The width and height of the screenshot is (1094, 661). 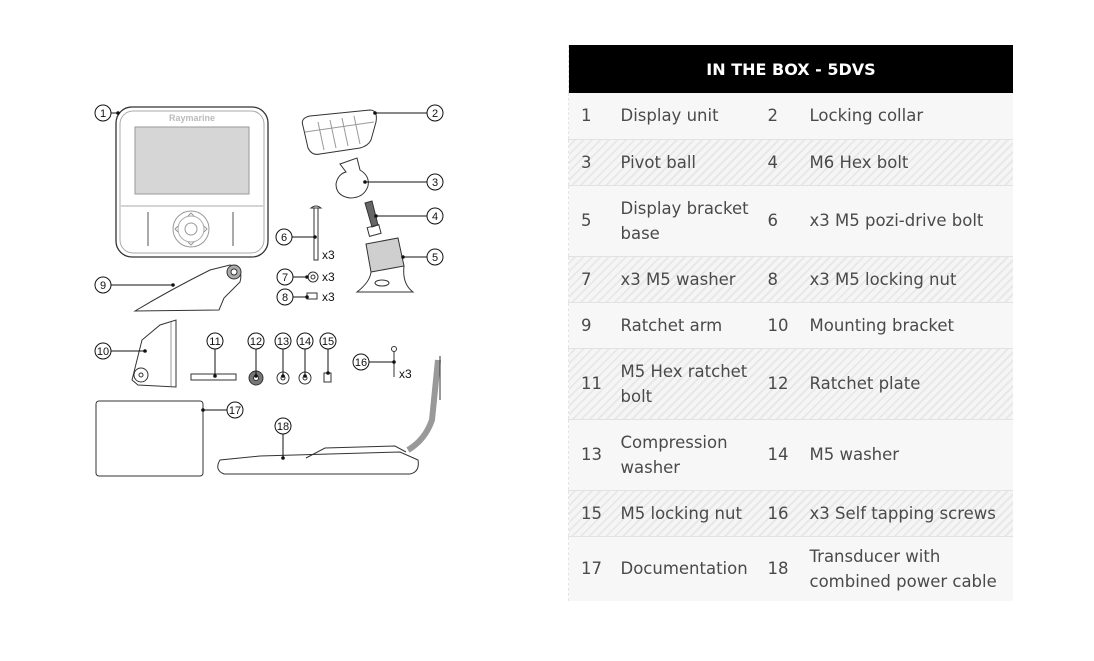 I want to click on callout-15: 15, so click(x=328, y=342).